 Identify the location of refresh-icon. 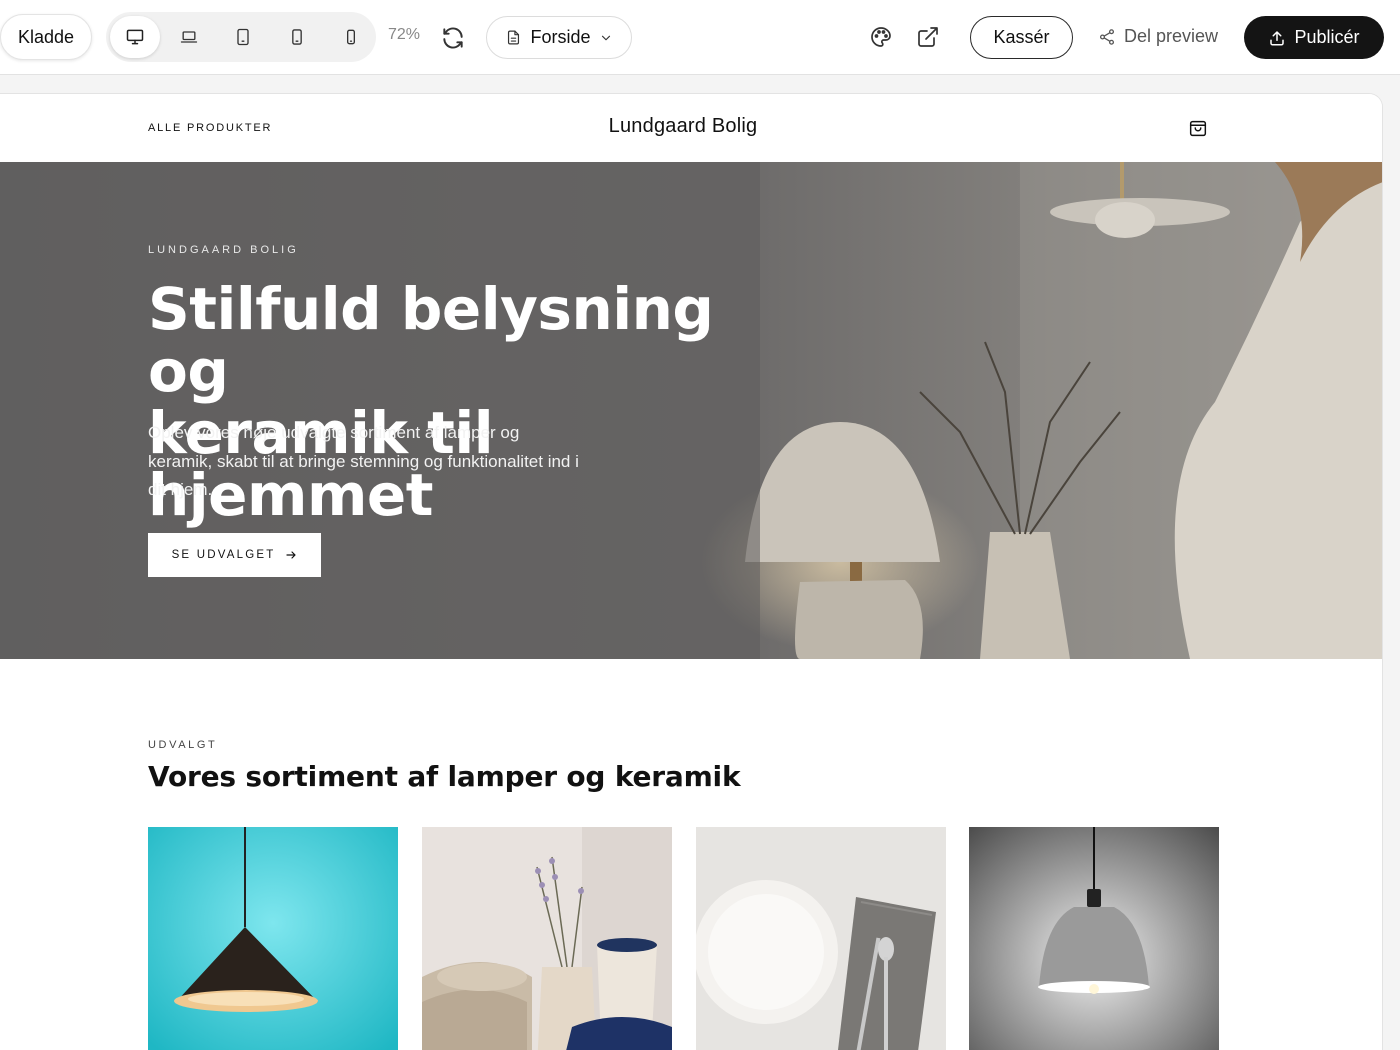
(453, 38).